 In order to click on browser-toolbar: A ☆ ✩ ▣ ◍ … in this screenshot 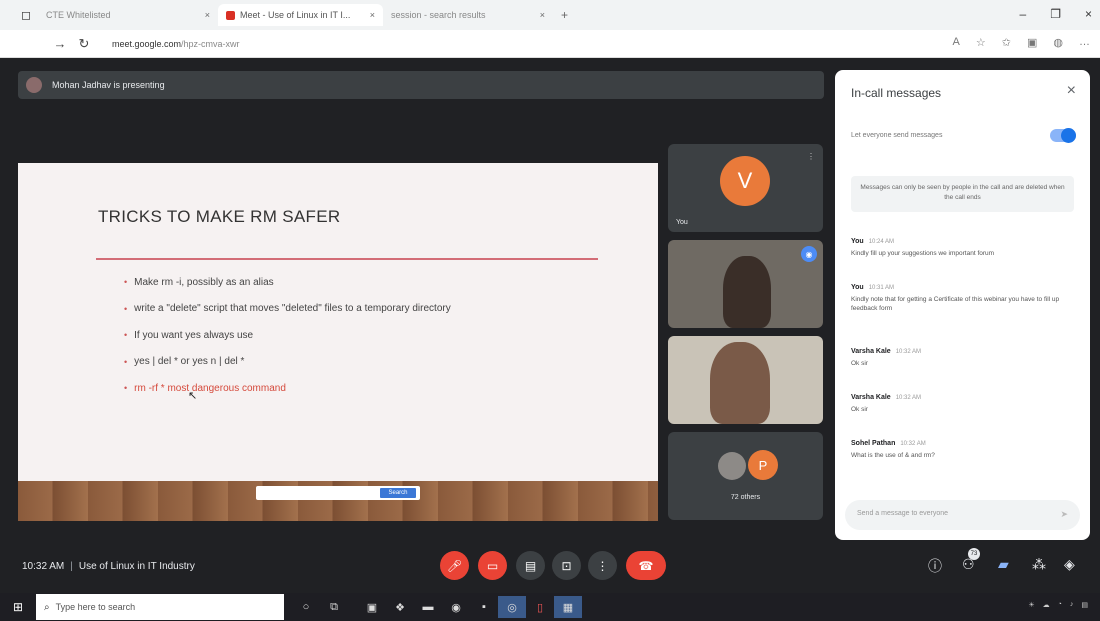, I will do `click(1021, 42)`.